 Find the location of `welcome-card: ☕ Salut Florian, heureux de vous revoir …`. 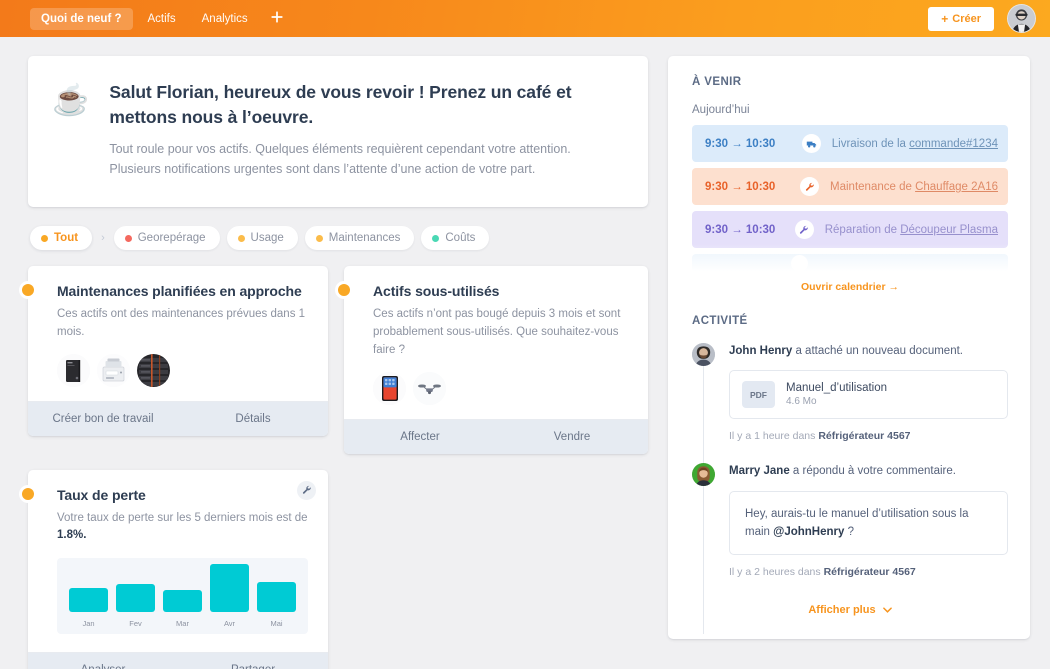

welcome-card: ☕ Salut Florian, heureux de vous revoir … is located at coordinates (338, 132).